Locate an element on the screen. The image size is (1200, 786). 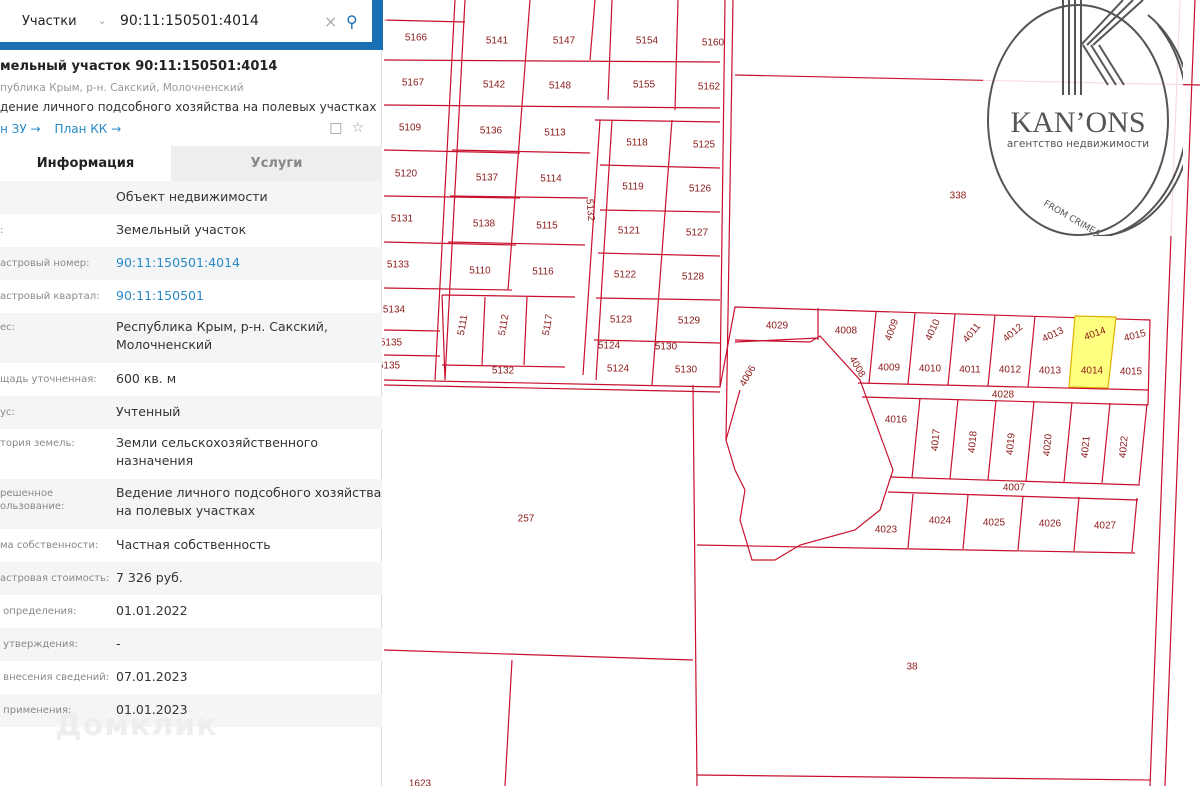
parcel-label: 5120 is located at coordinates (406, 174).